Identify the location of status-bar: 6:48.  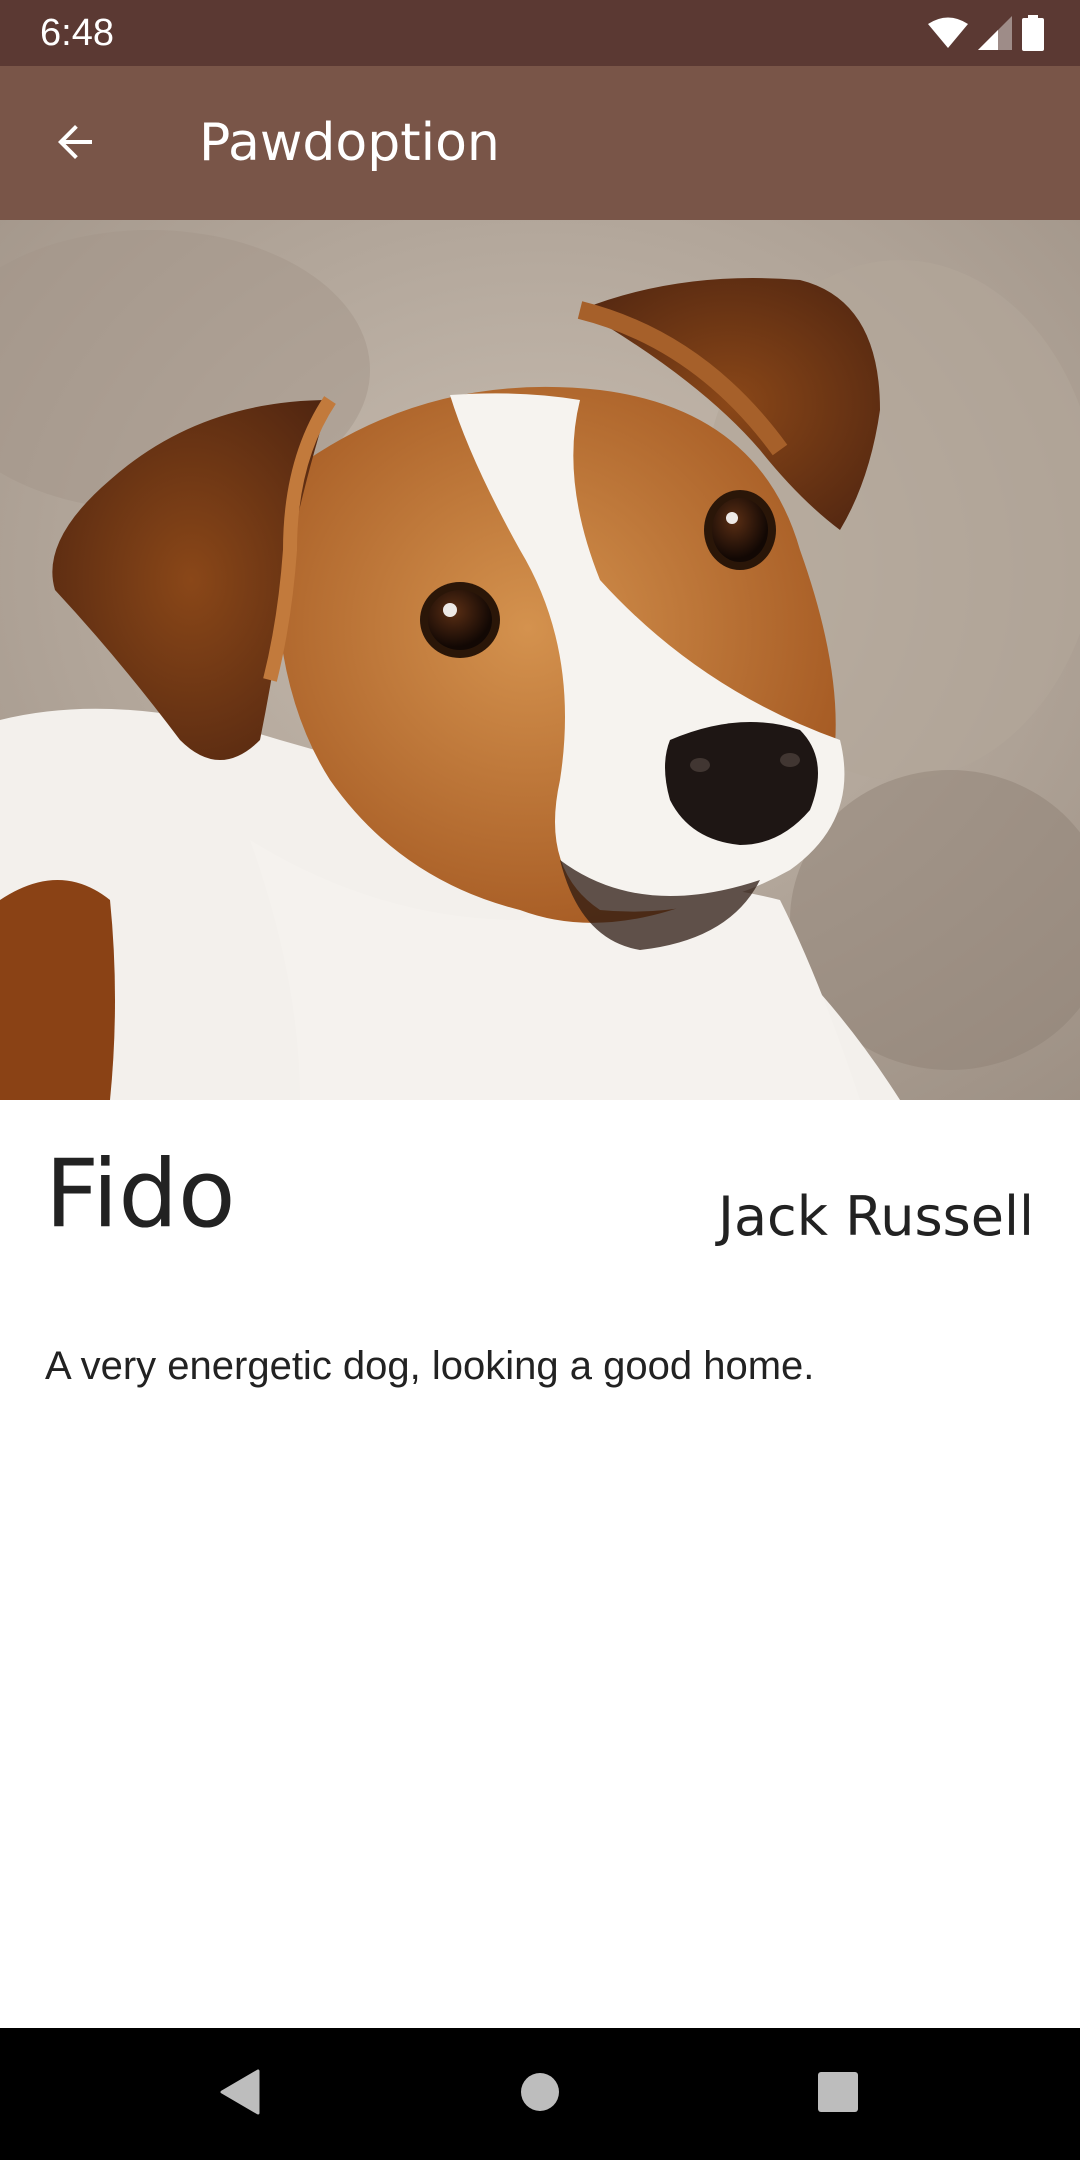
(540, 33).